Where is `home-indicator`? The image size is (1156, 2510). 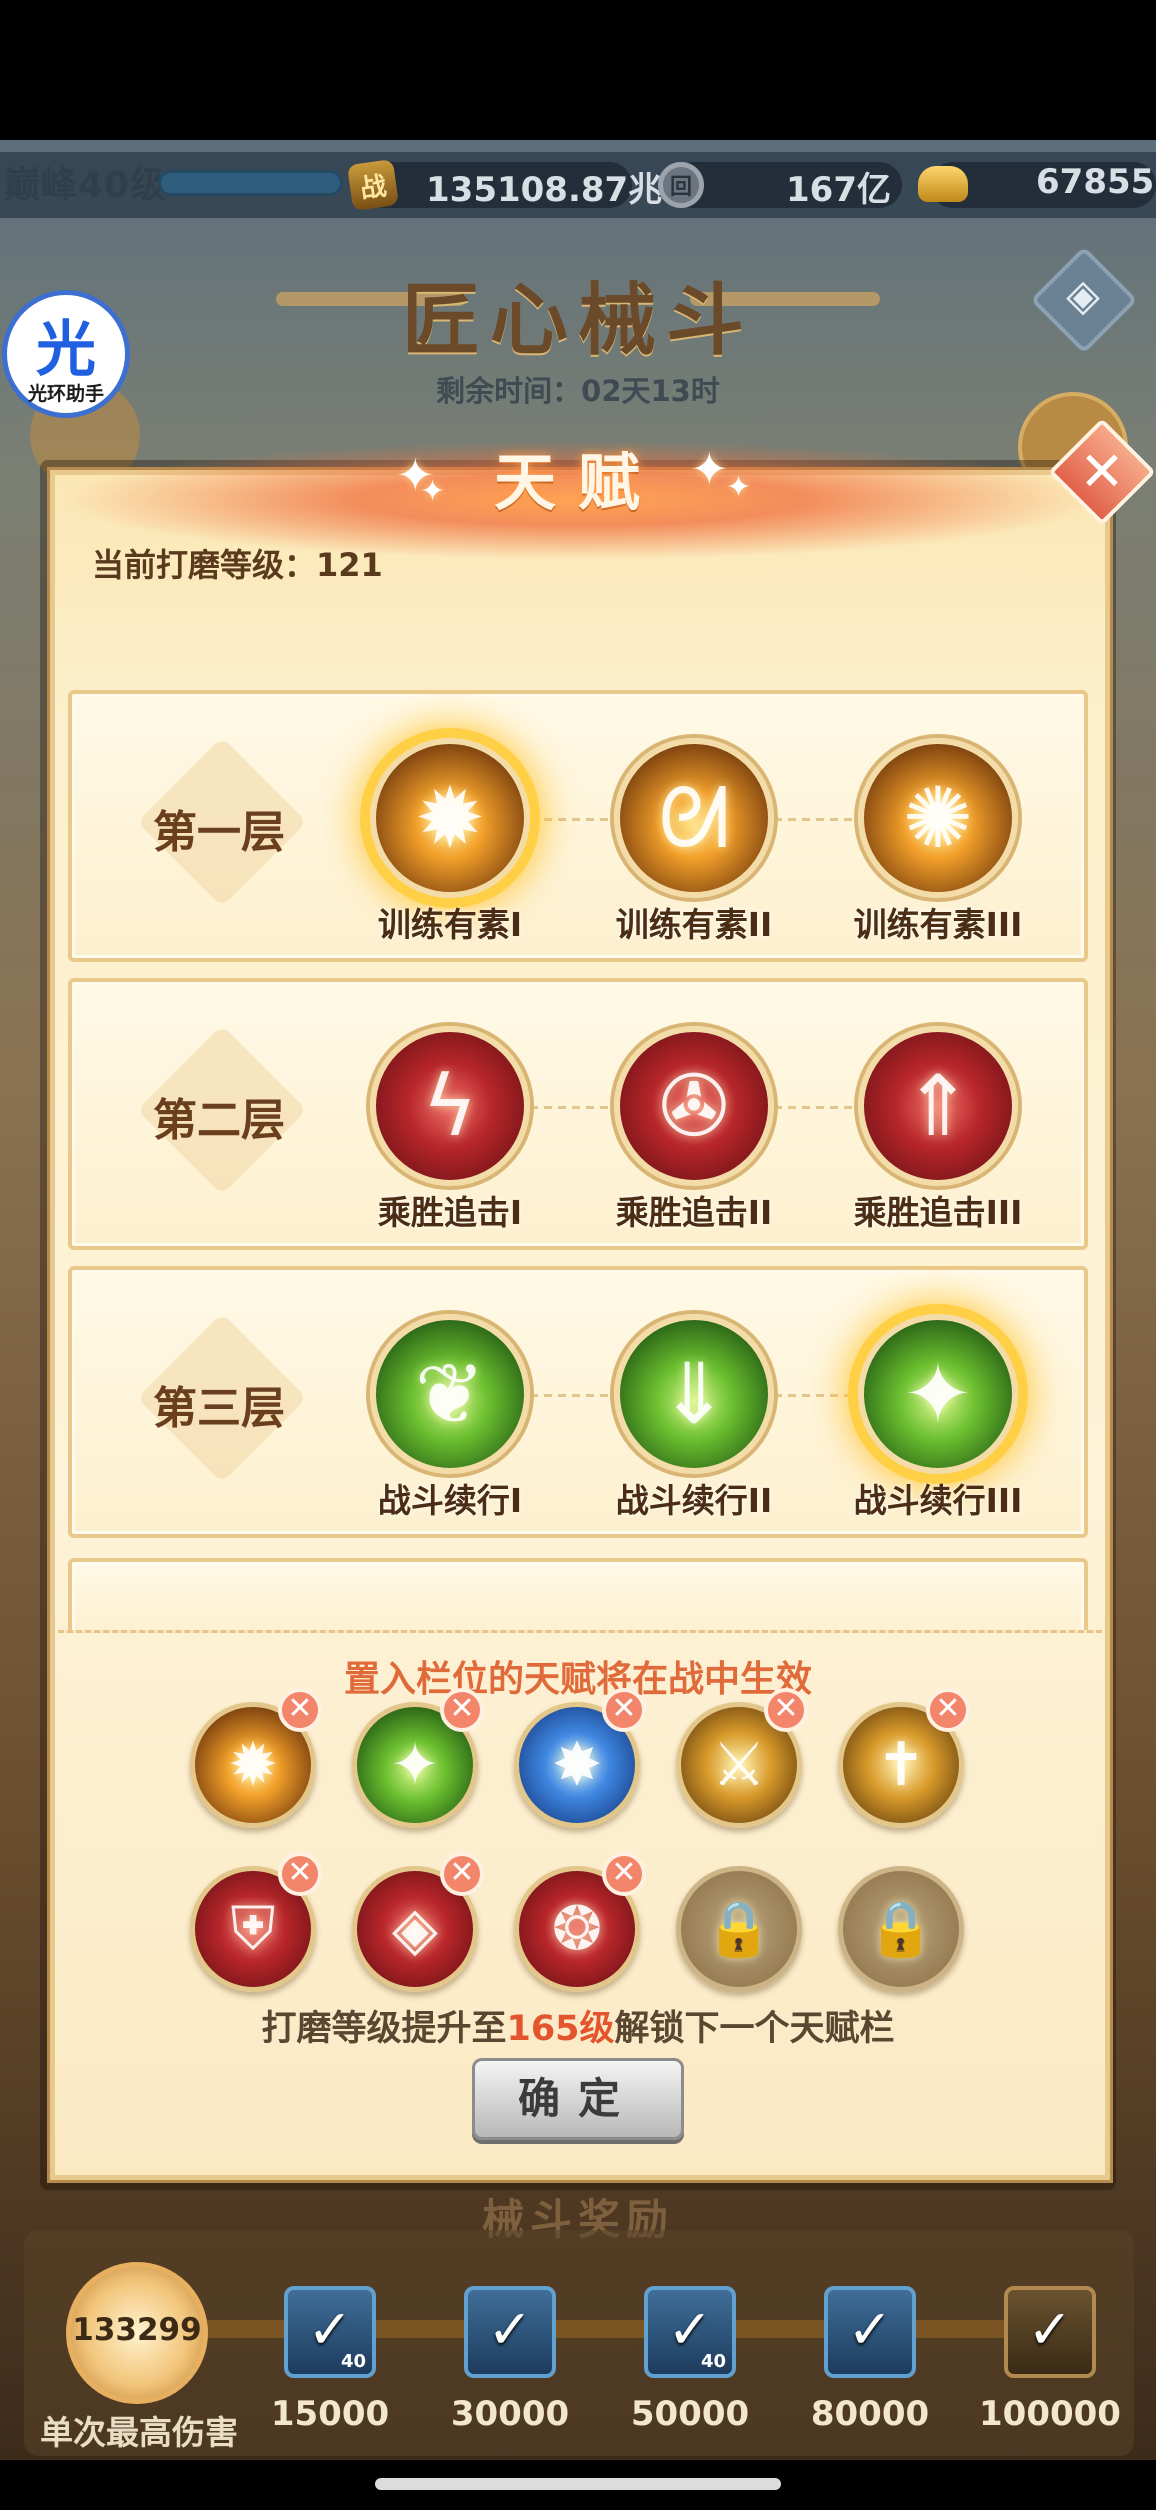
home-indicator is located at coordinates (578, 2484).